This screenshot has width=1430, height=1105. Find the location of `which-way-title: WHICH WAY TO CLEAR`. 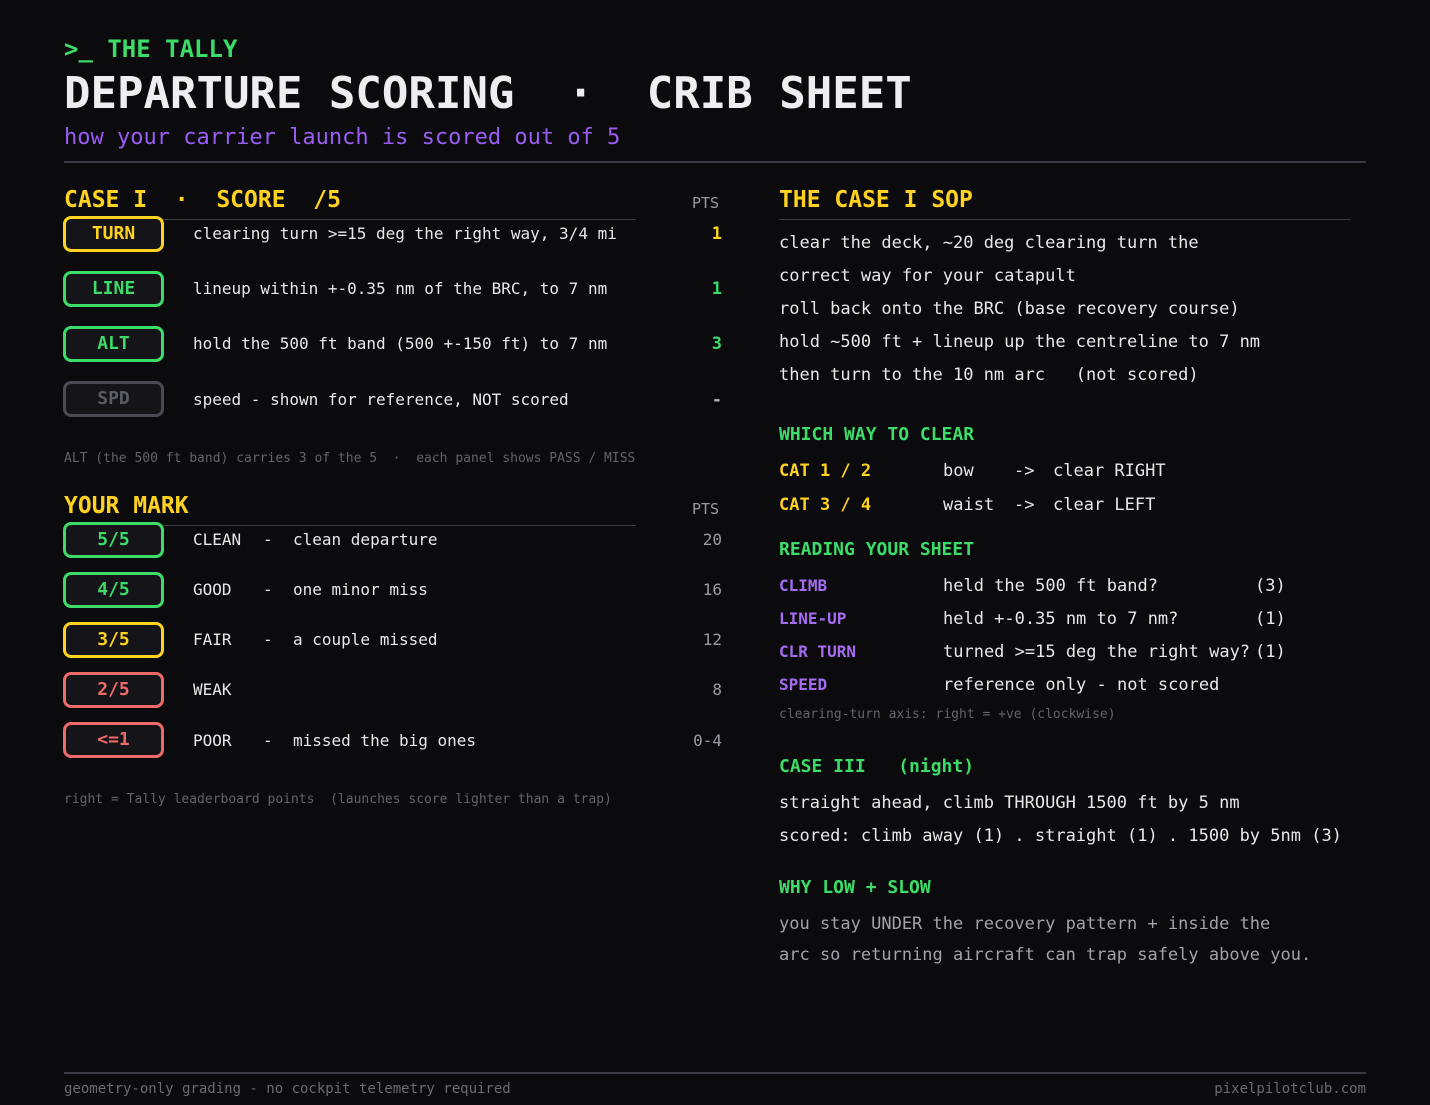

which-way-title: WHICH WAY TO CLEAR is located at coordinates (877, 434).